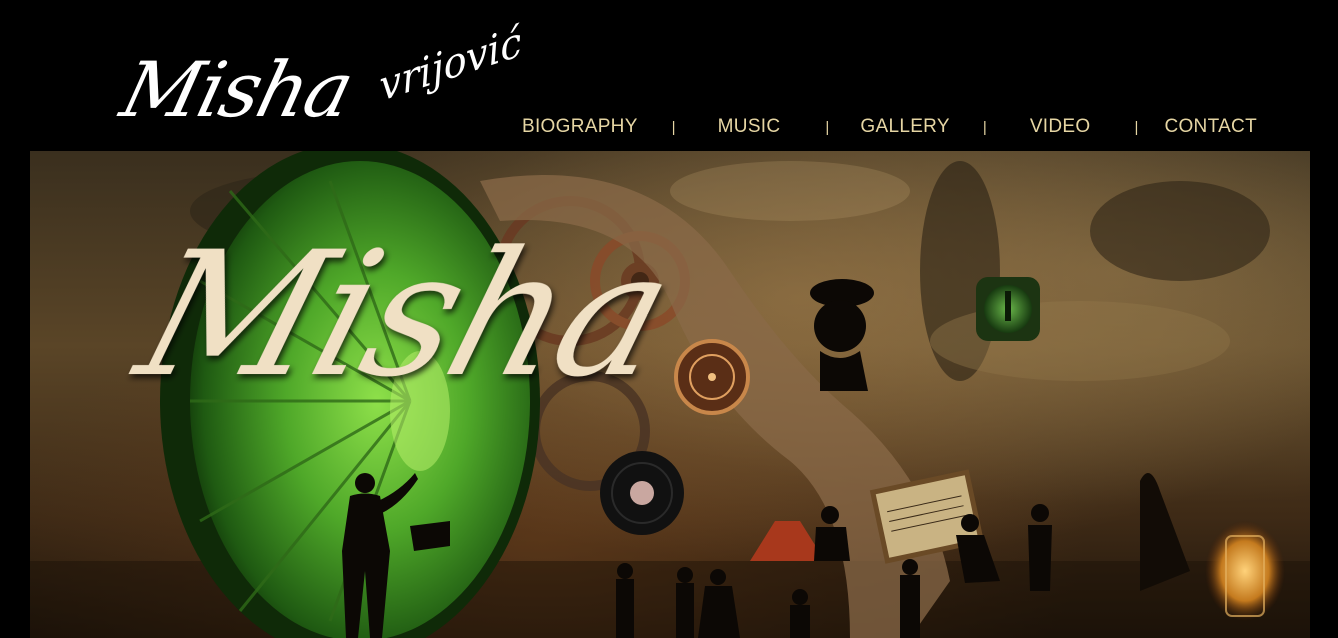 The image size is (1338, 638). I want to click on nav-contact: CONTACT, so click(1210, 127).